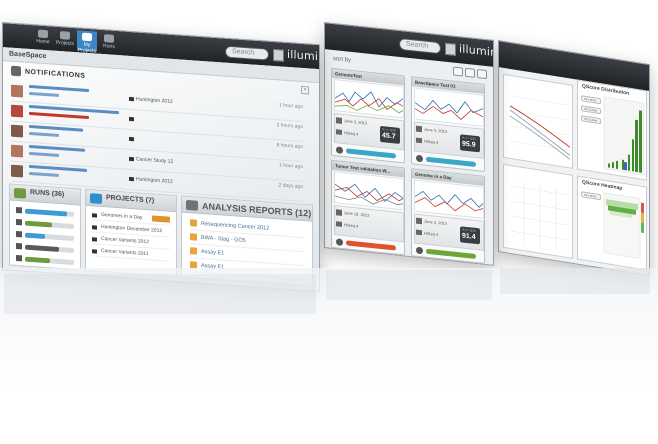 This screenshot has height=444, width=658. I want to click on grid-view-toggle, so click(458, 71).